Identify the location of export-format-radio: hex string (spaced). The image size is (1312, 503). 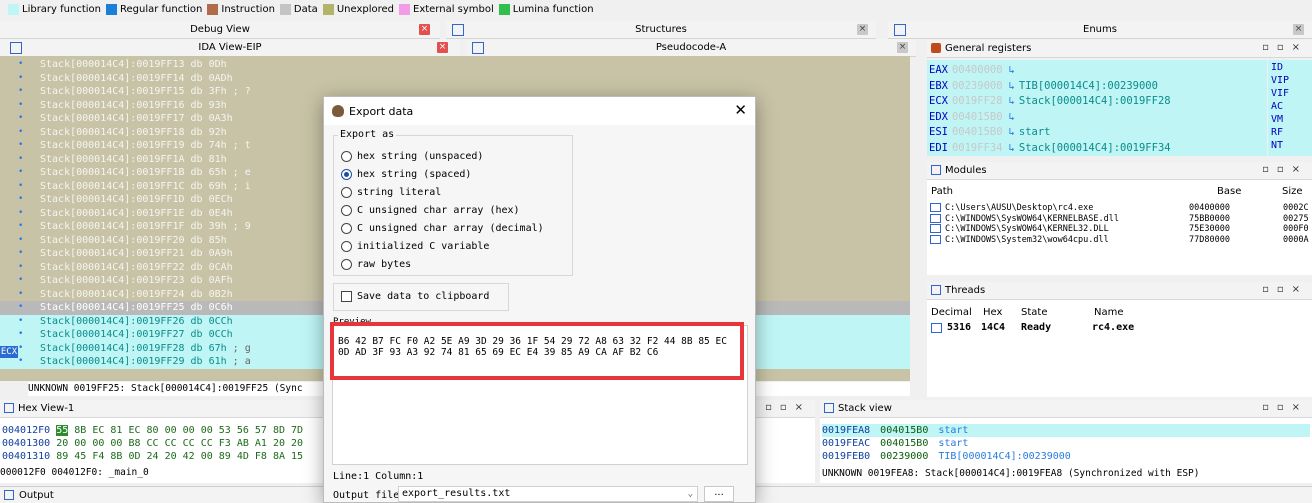
(406, 174).